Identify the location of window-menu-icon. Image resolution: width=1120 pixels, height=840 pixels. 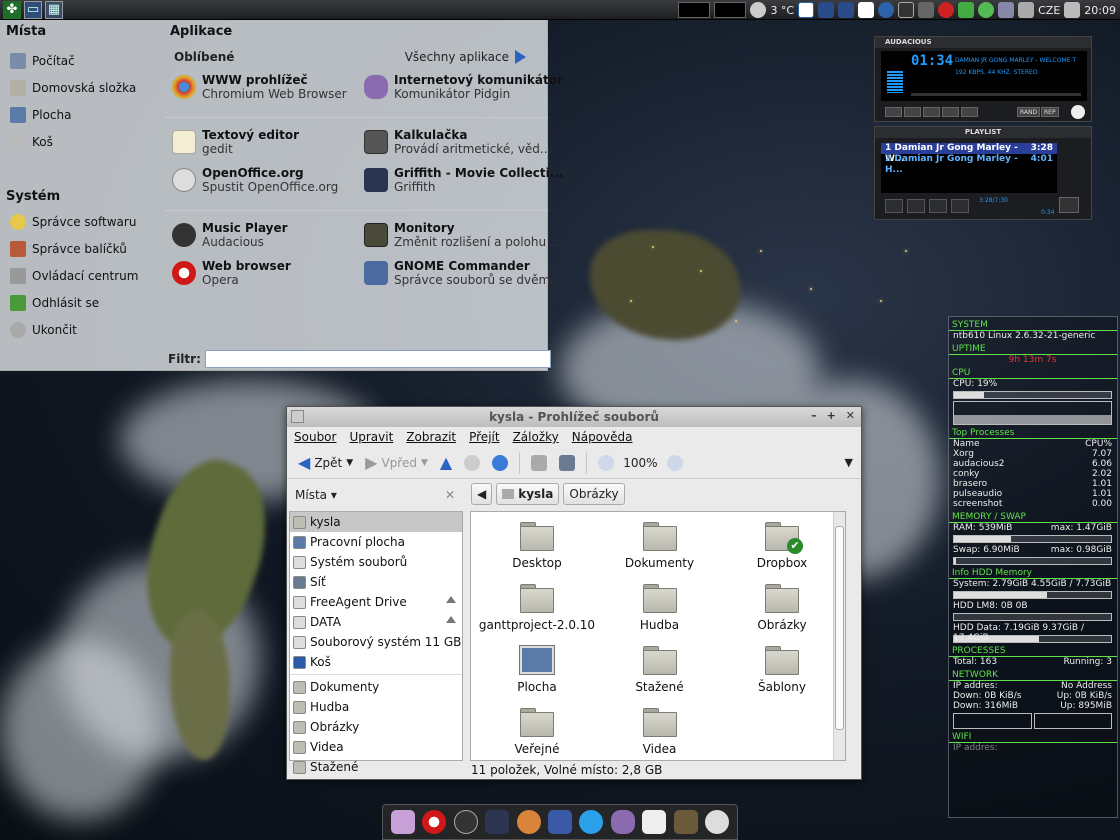
(297, 416).